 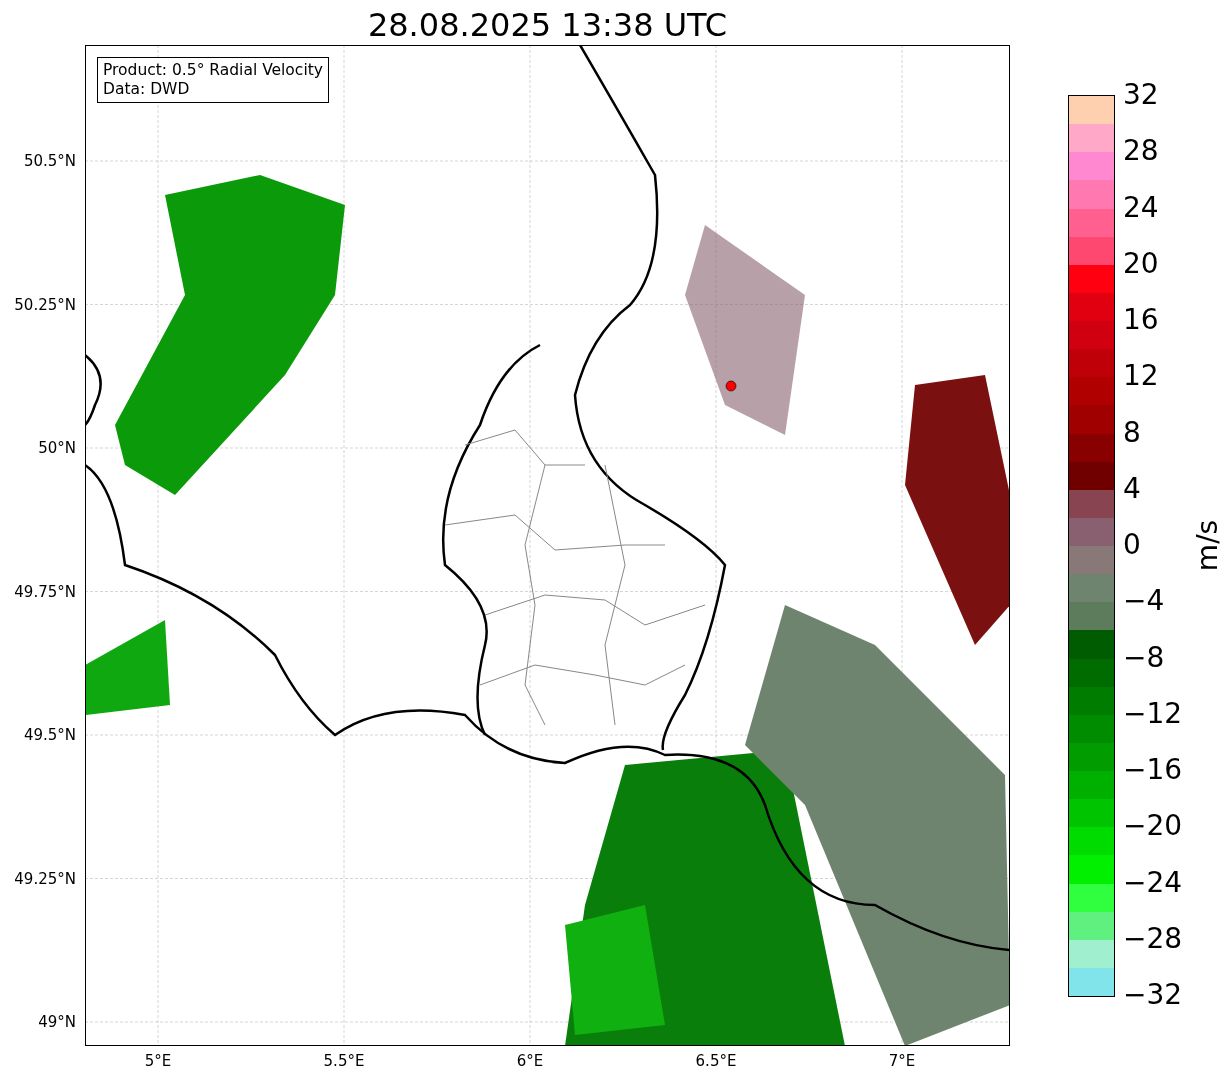 I want to click on latitude-label: 49.5°N, so click(x=49, y=735).